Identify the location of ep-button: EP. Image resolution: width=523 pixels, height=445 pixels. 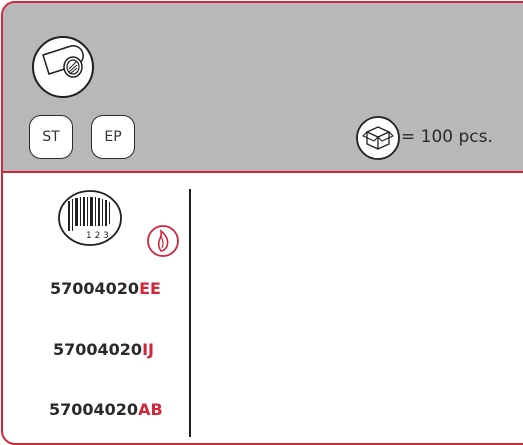
(113, 137).